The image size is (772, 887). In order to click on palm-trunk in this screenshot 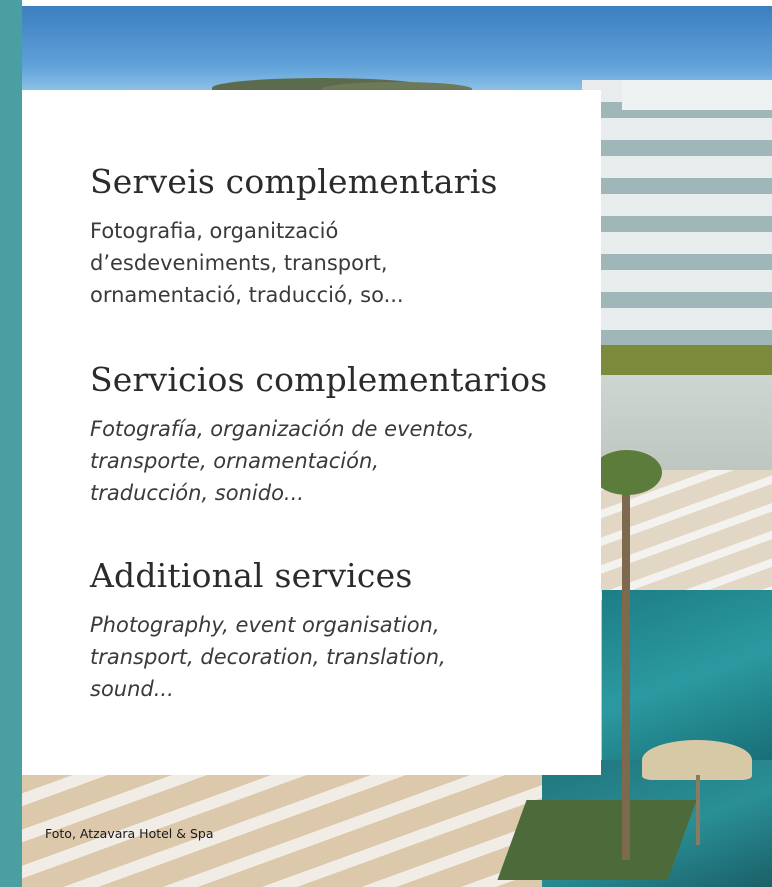, I will do `click(626, 665)`.